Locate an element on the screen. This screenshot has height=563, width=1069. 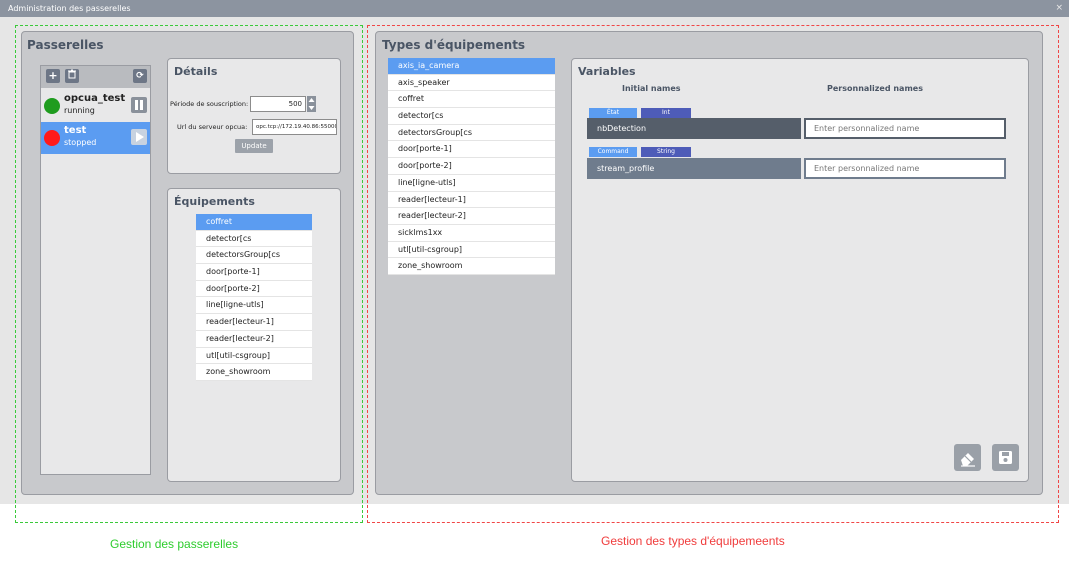
gateways-caption: Gestion des passerelles is located at coordinates (174, 544).